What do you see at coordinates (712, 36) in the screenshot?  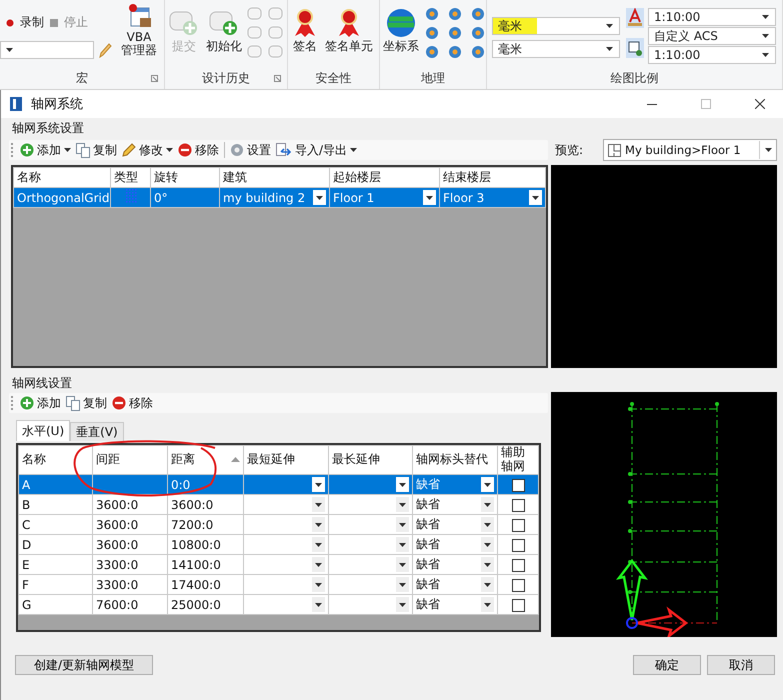 I see `scale-dropdown: 自定义 ACS` at bounding box center [712, 36].